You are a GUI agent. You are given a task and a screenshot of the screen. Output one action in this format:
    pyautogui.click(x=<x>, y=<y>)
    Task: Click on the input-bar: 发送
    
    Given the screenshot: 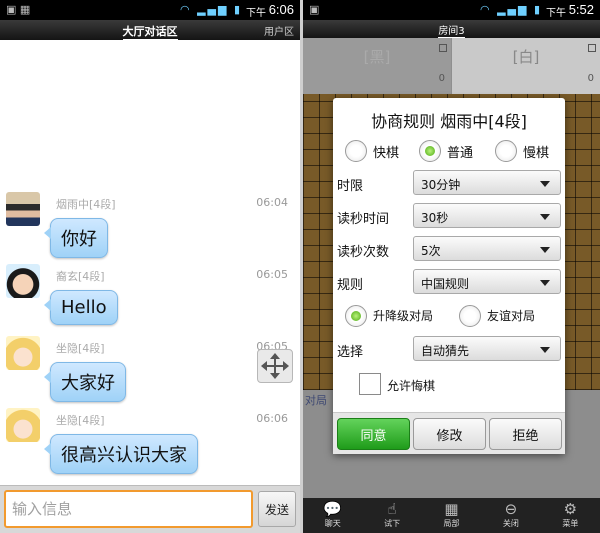 What is the action you would take?
    pyautogui.click(x=150, y=509)
    